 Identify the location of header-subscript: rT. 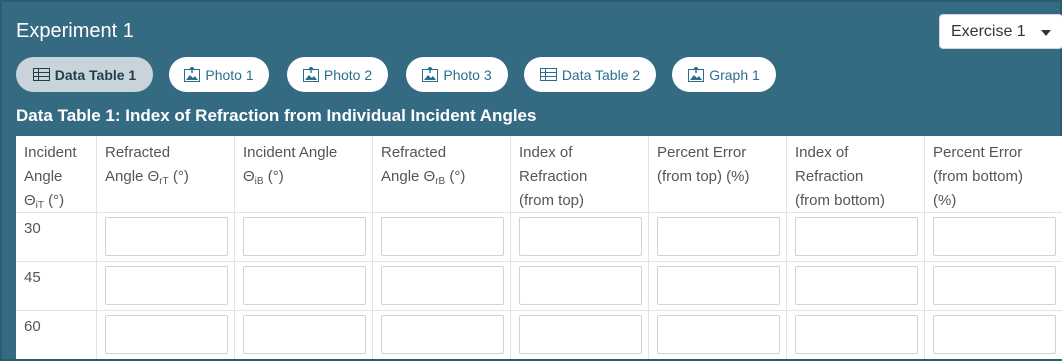
(164, 181).